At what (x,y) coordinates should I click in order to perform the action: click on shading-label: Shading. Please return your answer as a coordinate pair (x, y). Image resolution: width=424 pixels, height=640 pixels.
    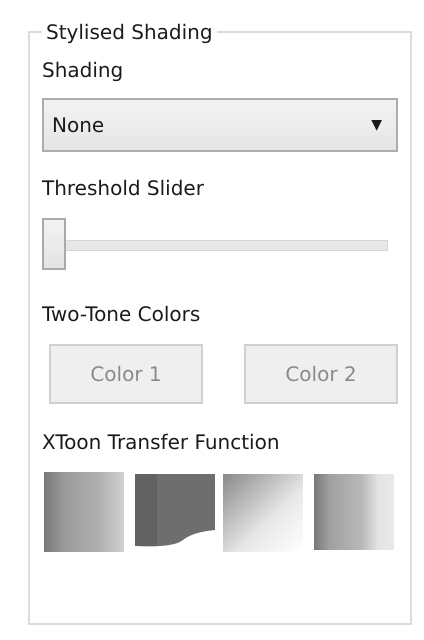
    Looking at the image, I should click on (83, 70).